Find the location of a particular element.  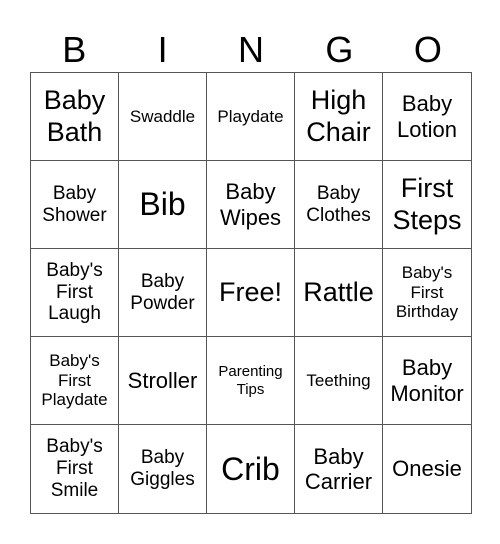

bingo-cell: Swaddle is located at coordinates (163, 117).